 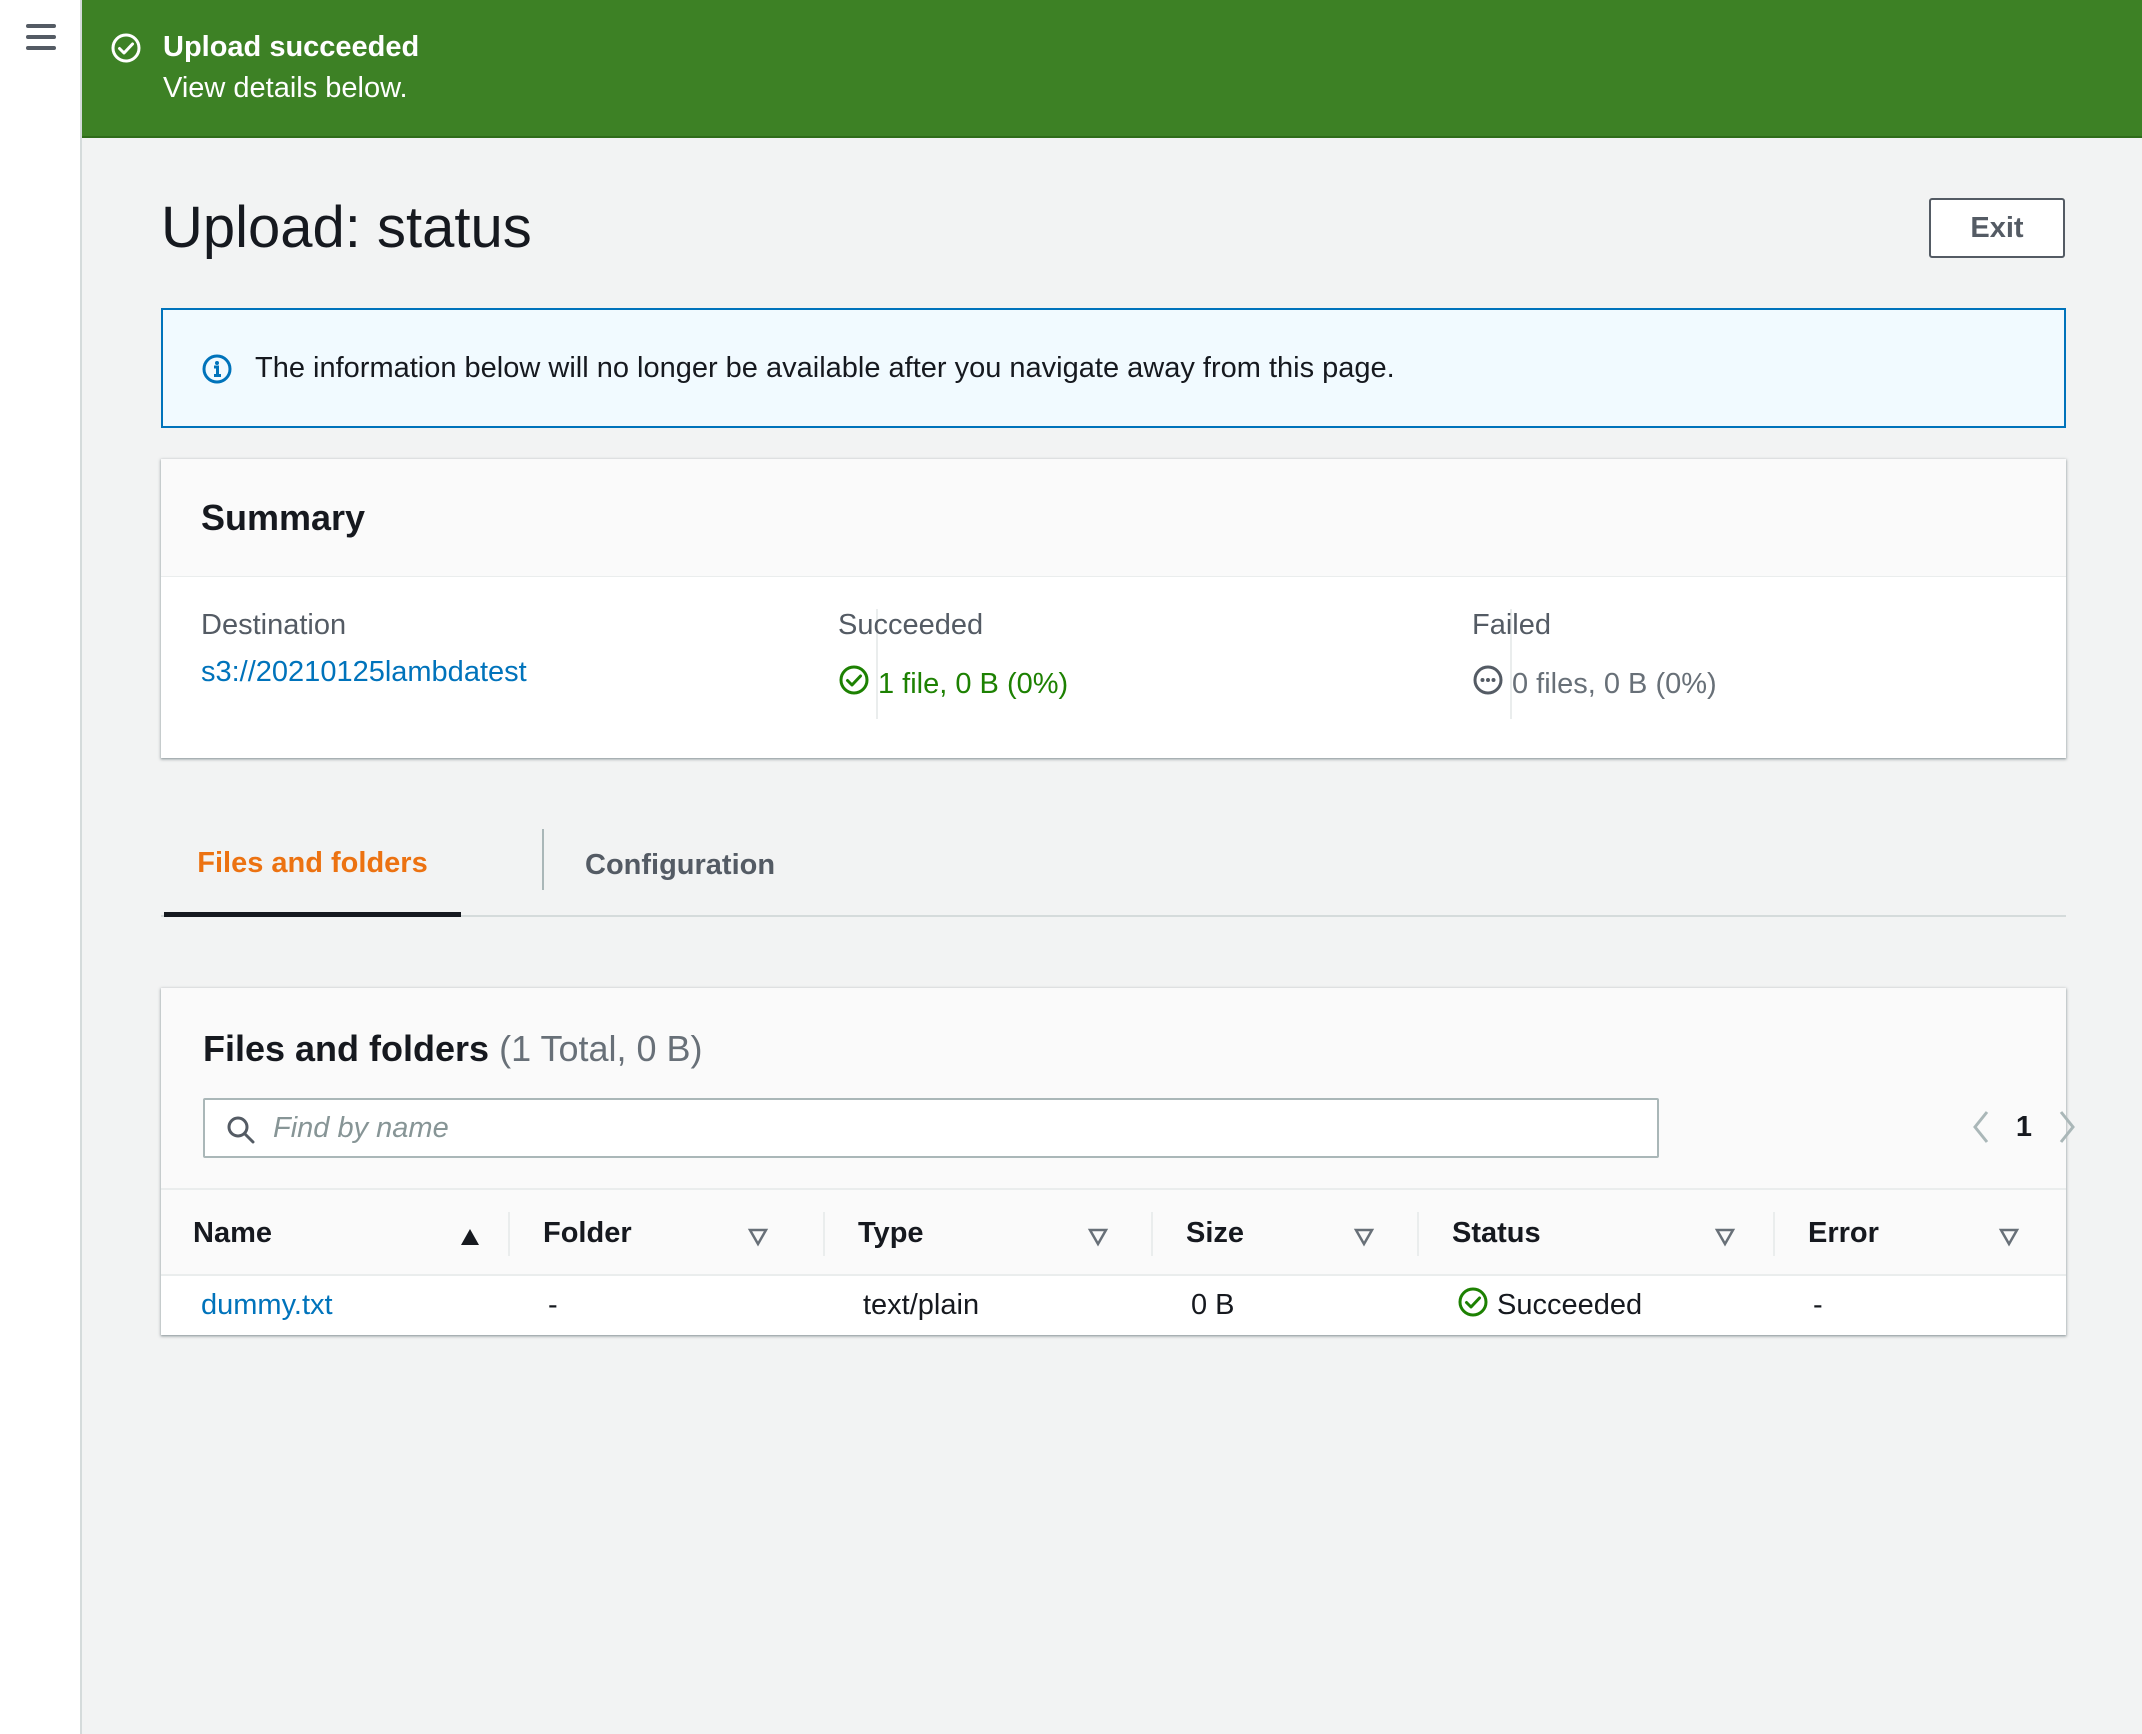 I want to click on tab-separator, so click(x=543, y=859).